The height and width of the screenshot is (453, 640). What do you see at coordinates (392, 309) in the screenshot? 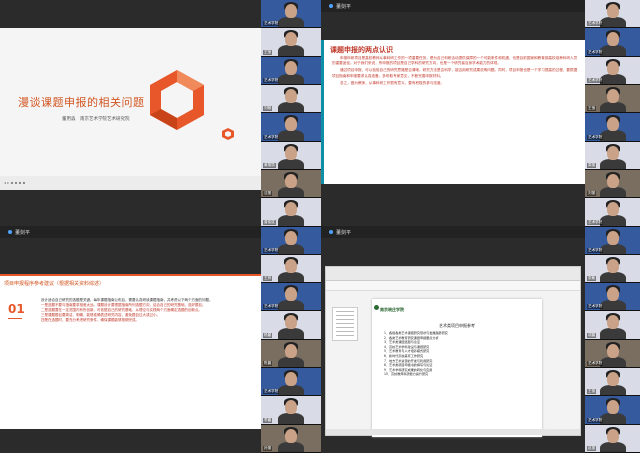
I see `school-name: 南京晓庄学院` at bounding box center [392, 309].